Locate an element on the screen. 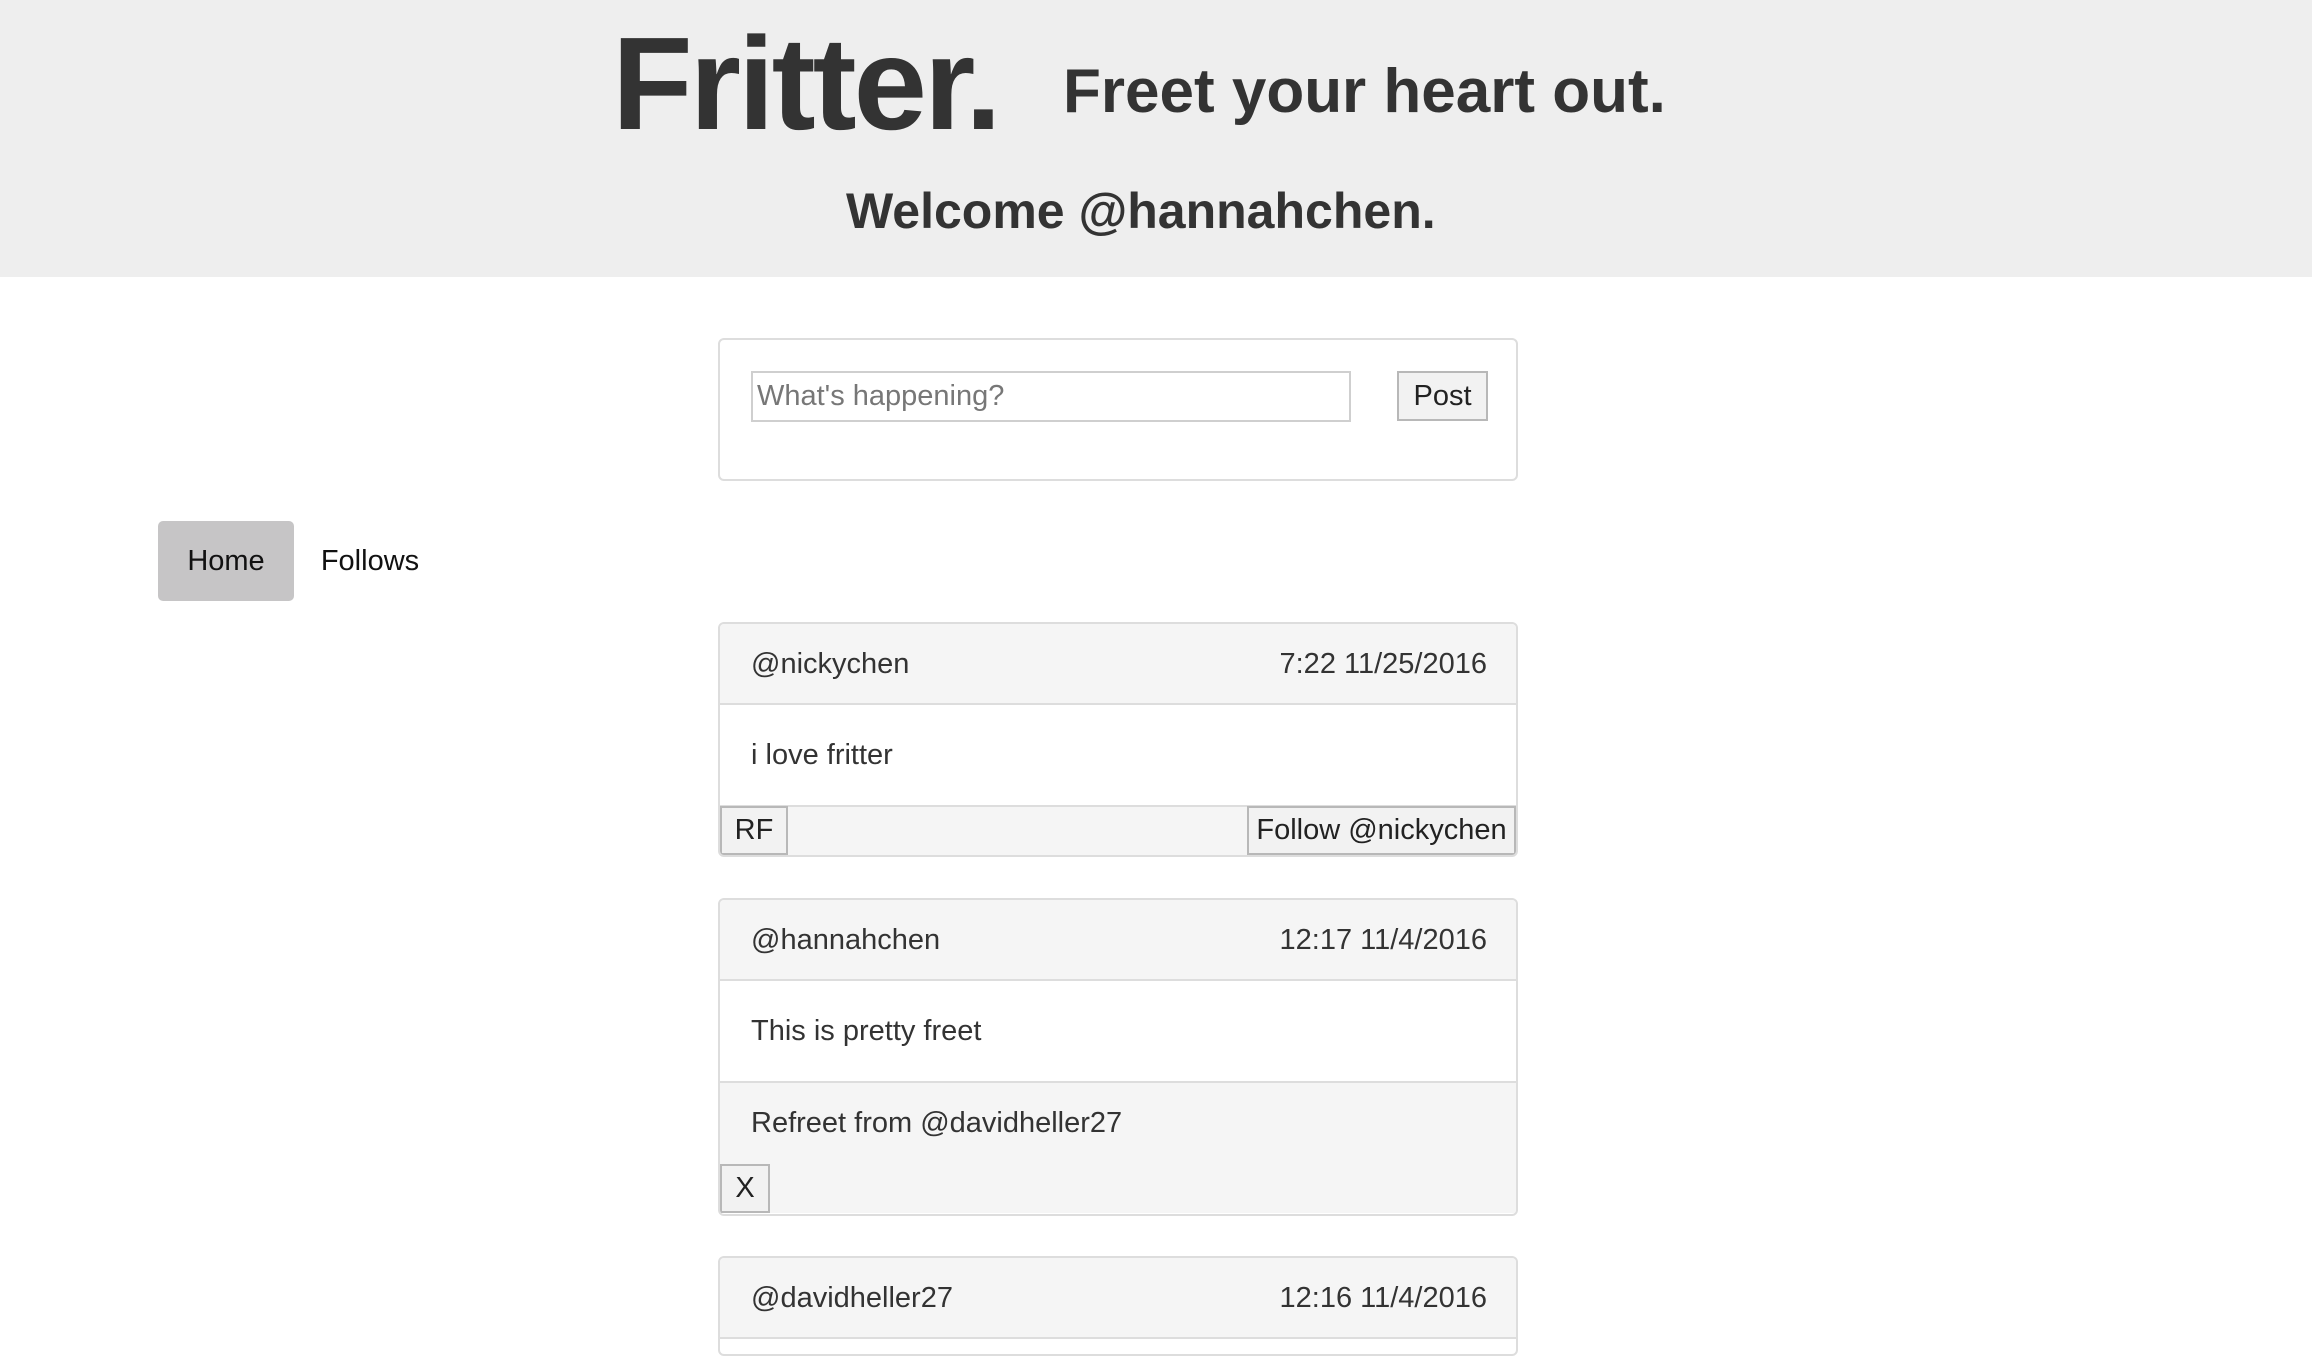  freet-timestamp: 7:22 11/25/2016 is located at coordinates (1383, 664).